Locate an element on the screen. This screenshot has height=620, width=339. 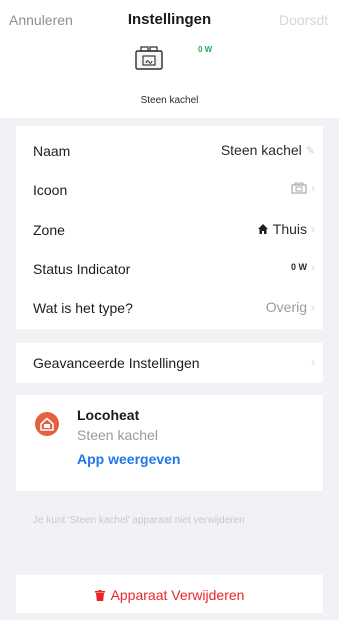
heater-small-icon is located at coordinates (299, 188).